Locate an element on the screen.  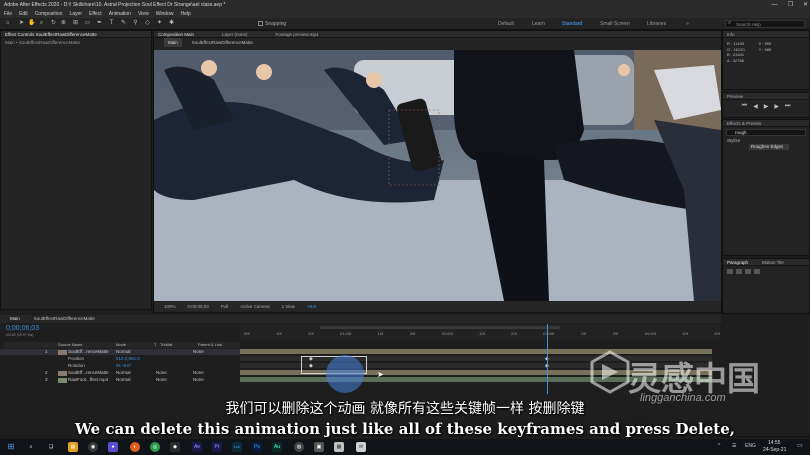
menu-window: Window is located at coordinates (165, 14).